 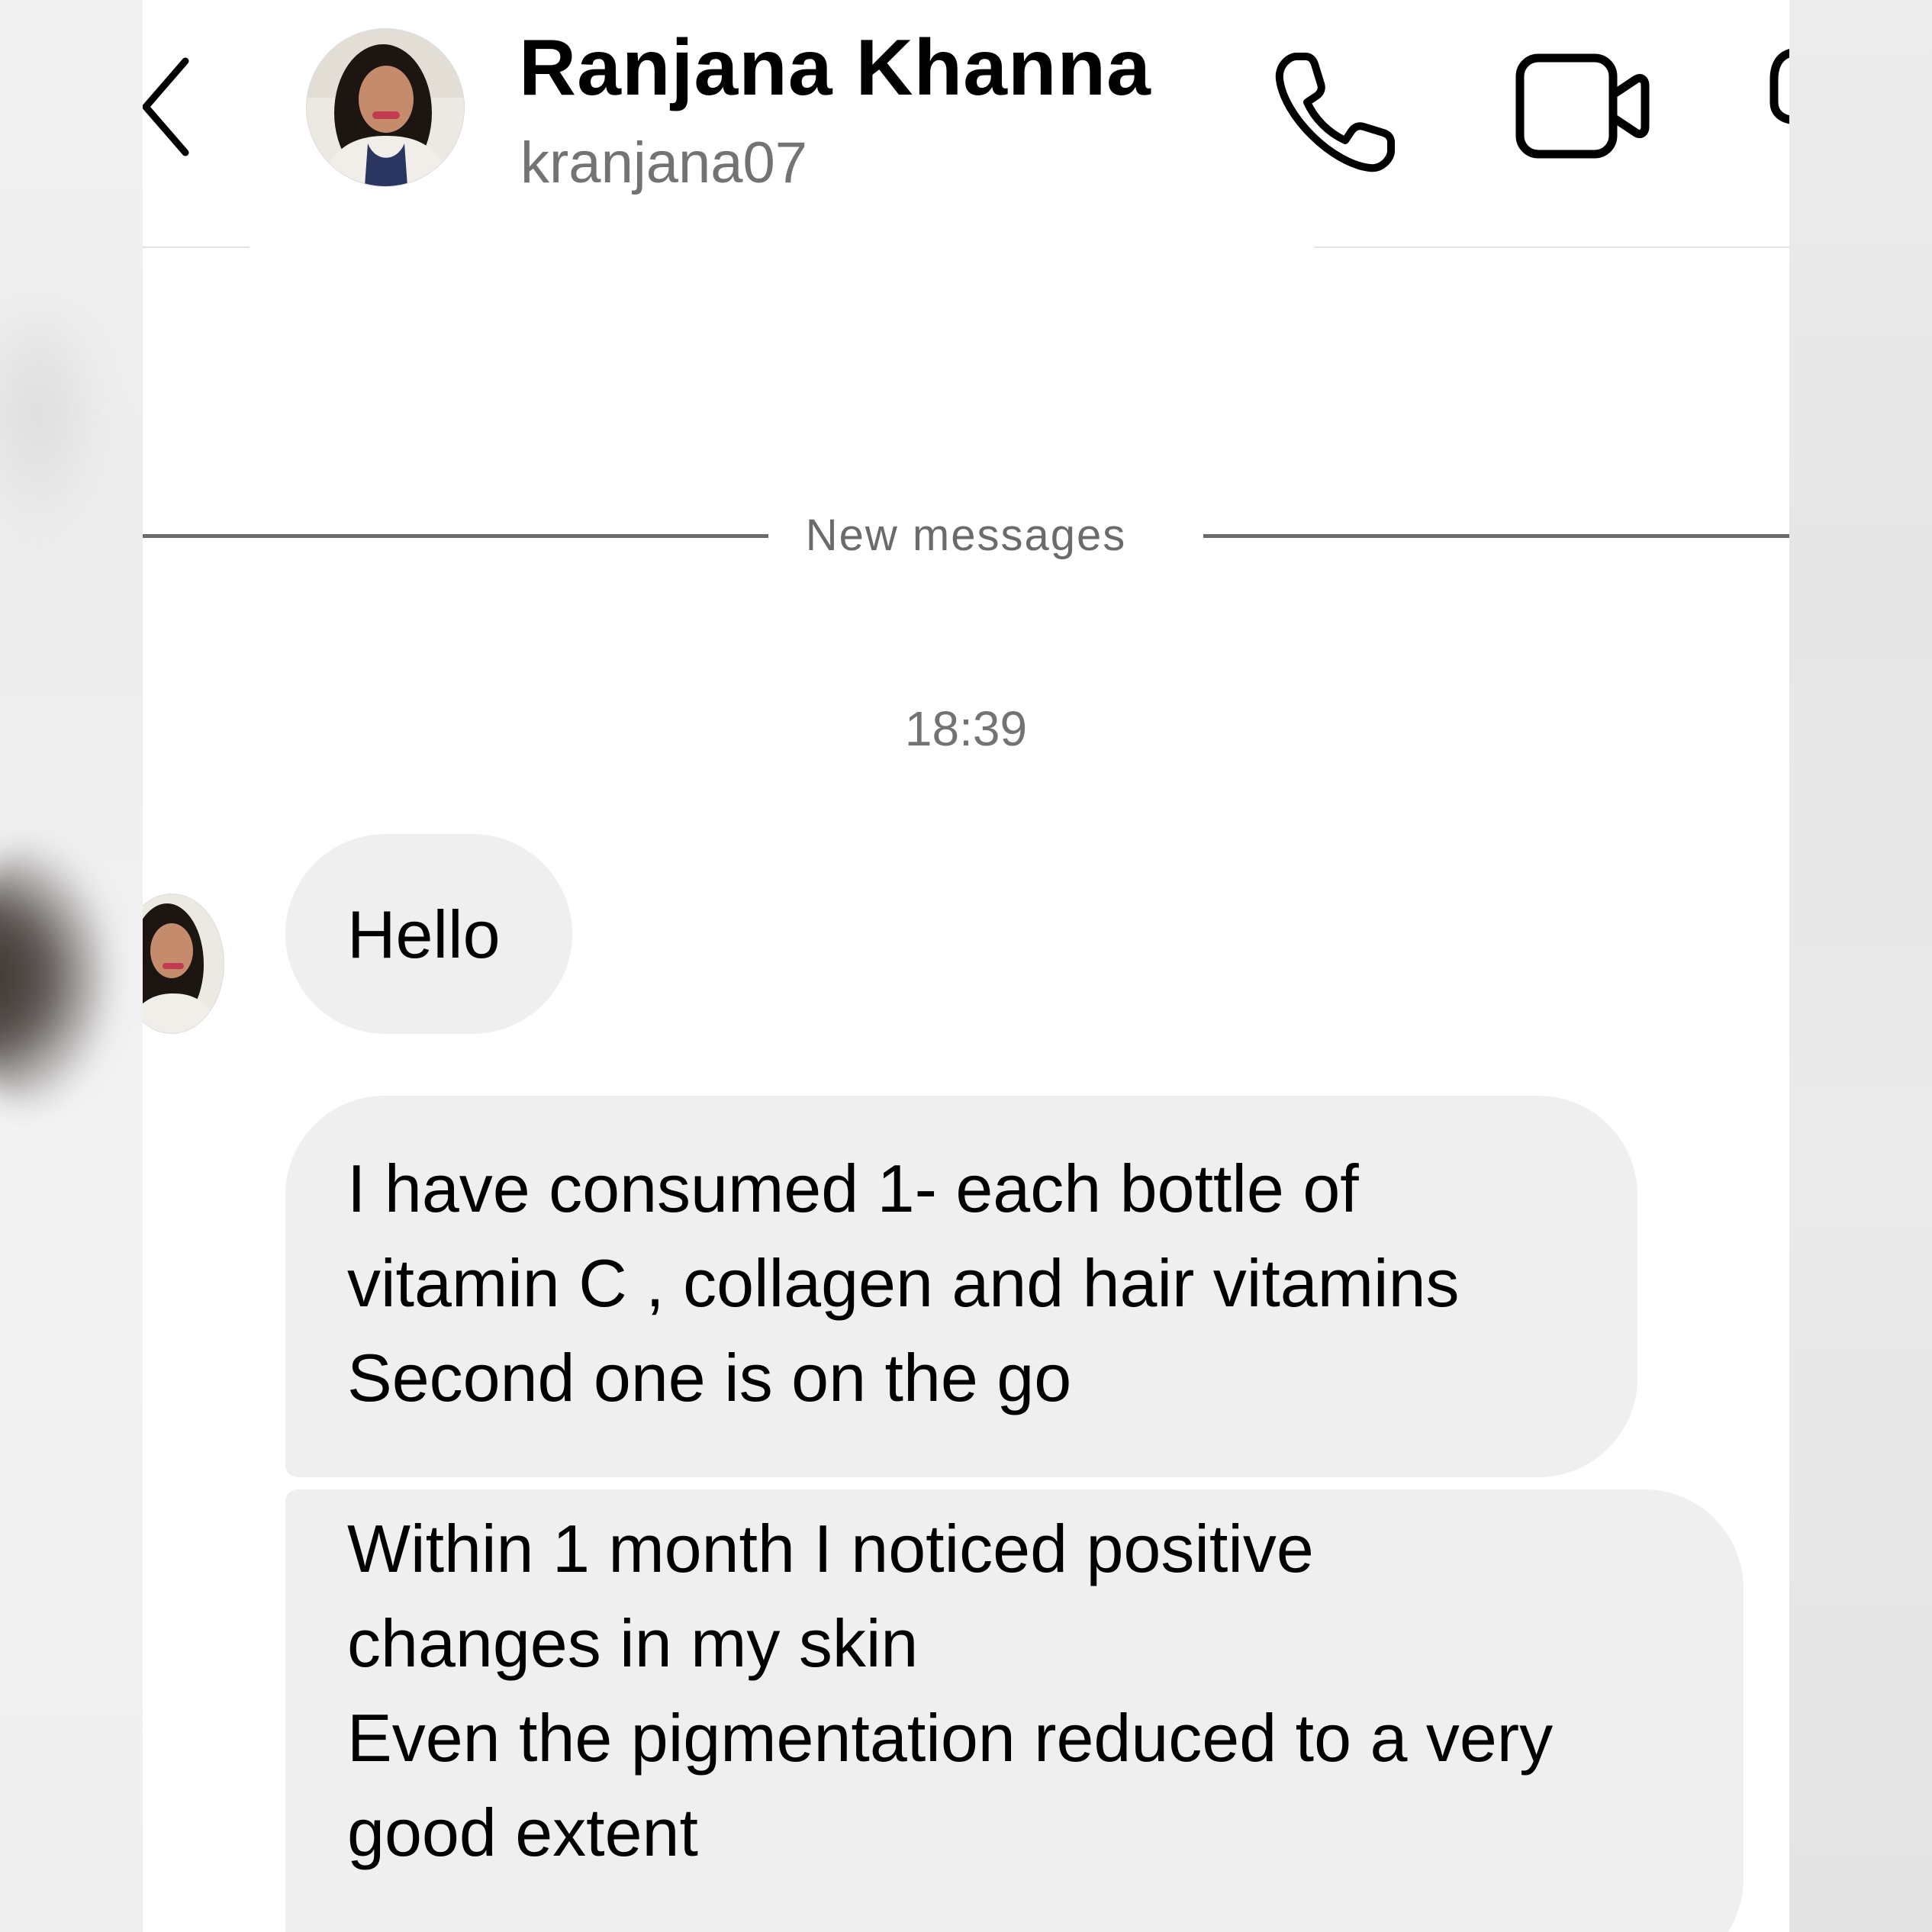 I want to click on video-call-button, so click(x=1582, y=112).